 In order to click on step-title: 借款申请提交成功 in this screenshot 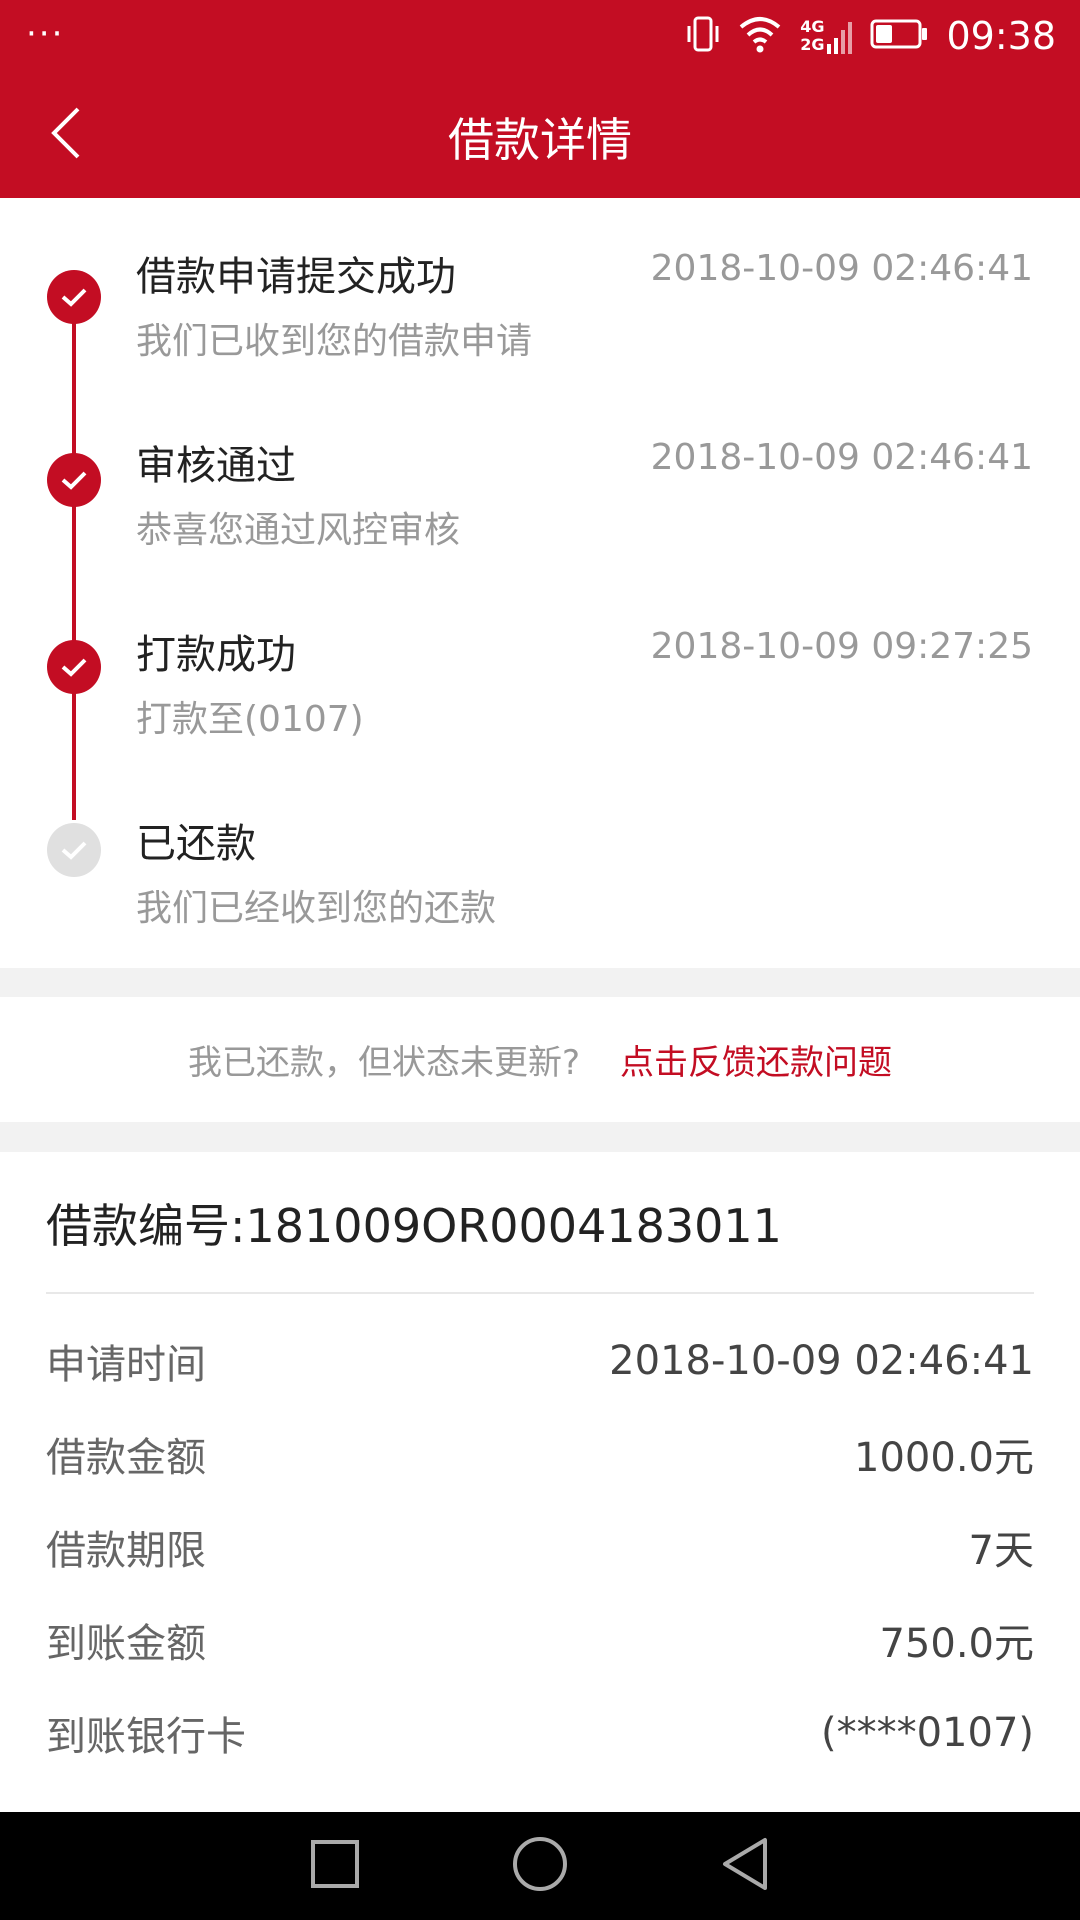, I will do `click(296, 277)`.